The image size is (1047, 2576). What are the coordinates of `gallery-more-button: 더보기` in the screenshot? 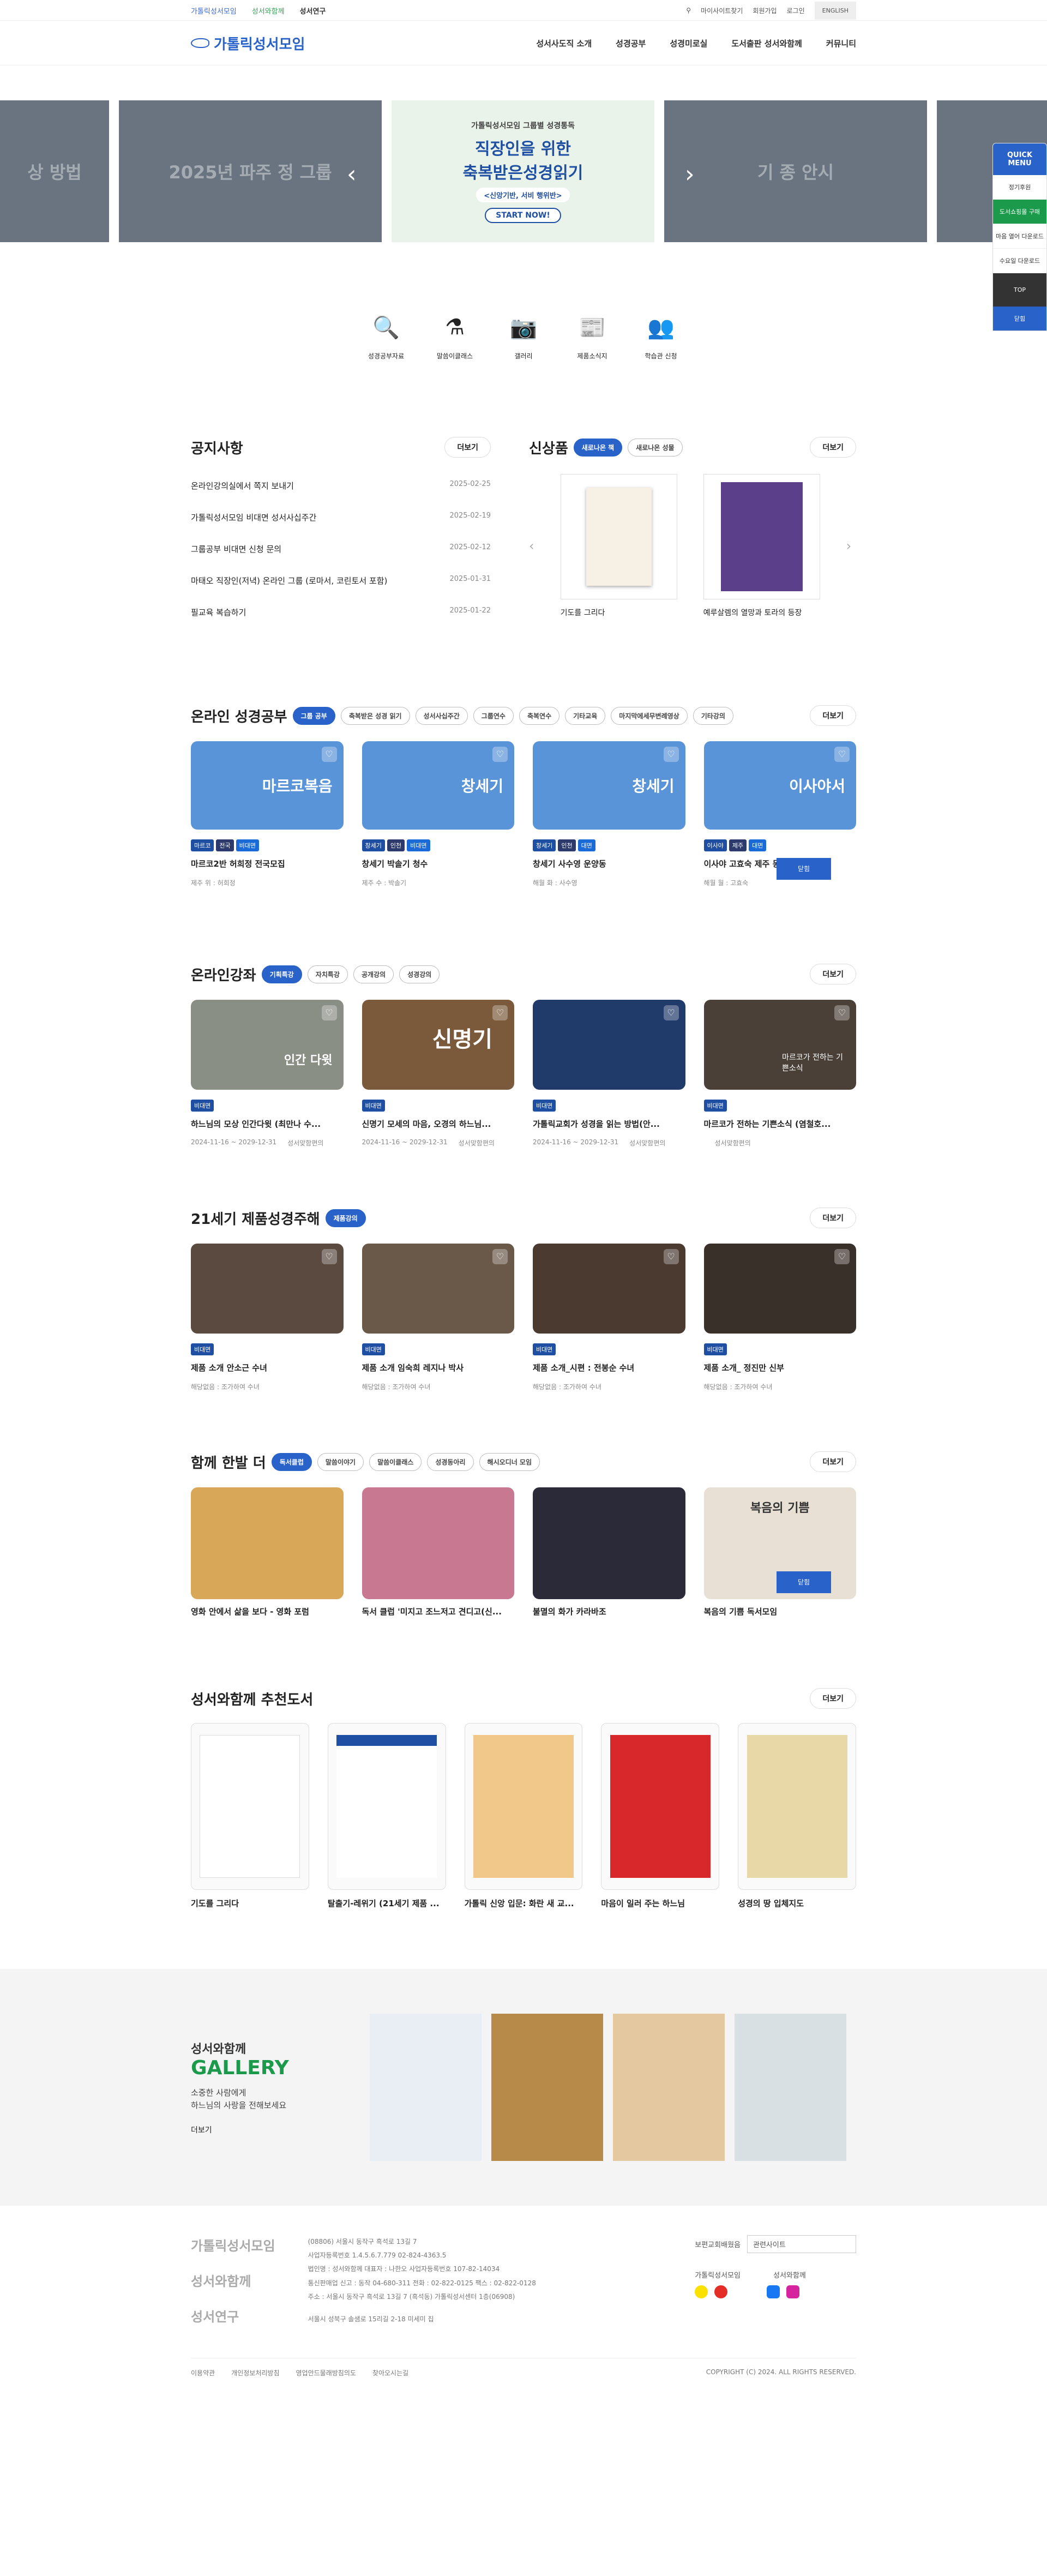 It's located at (280, 2130).